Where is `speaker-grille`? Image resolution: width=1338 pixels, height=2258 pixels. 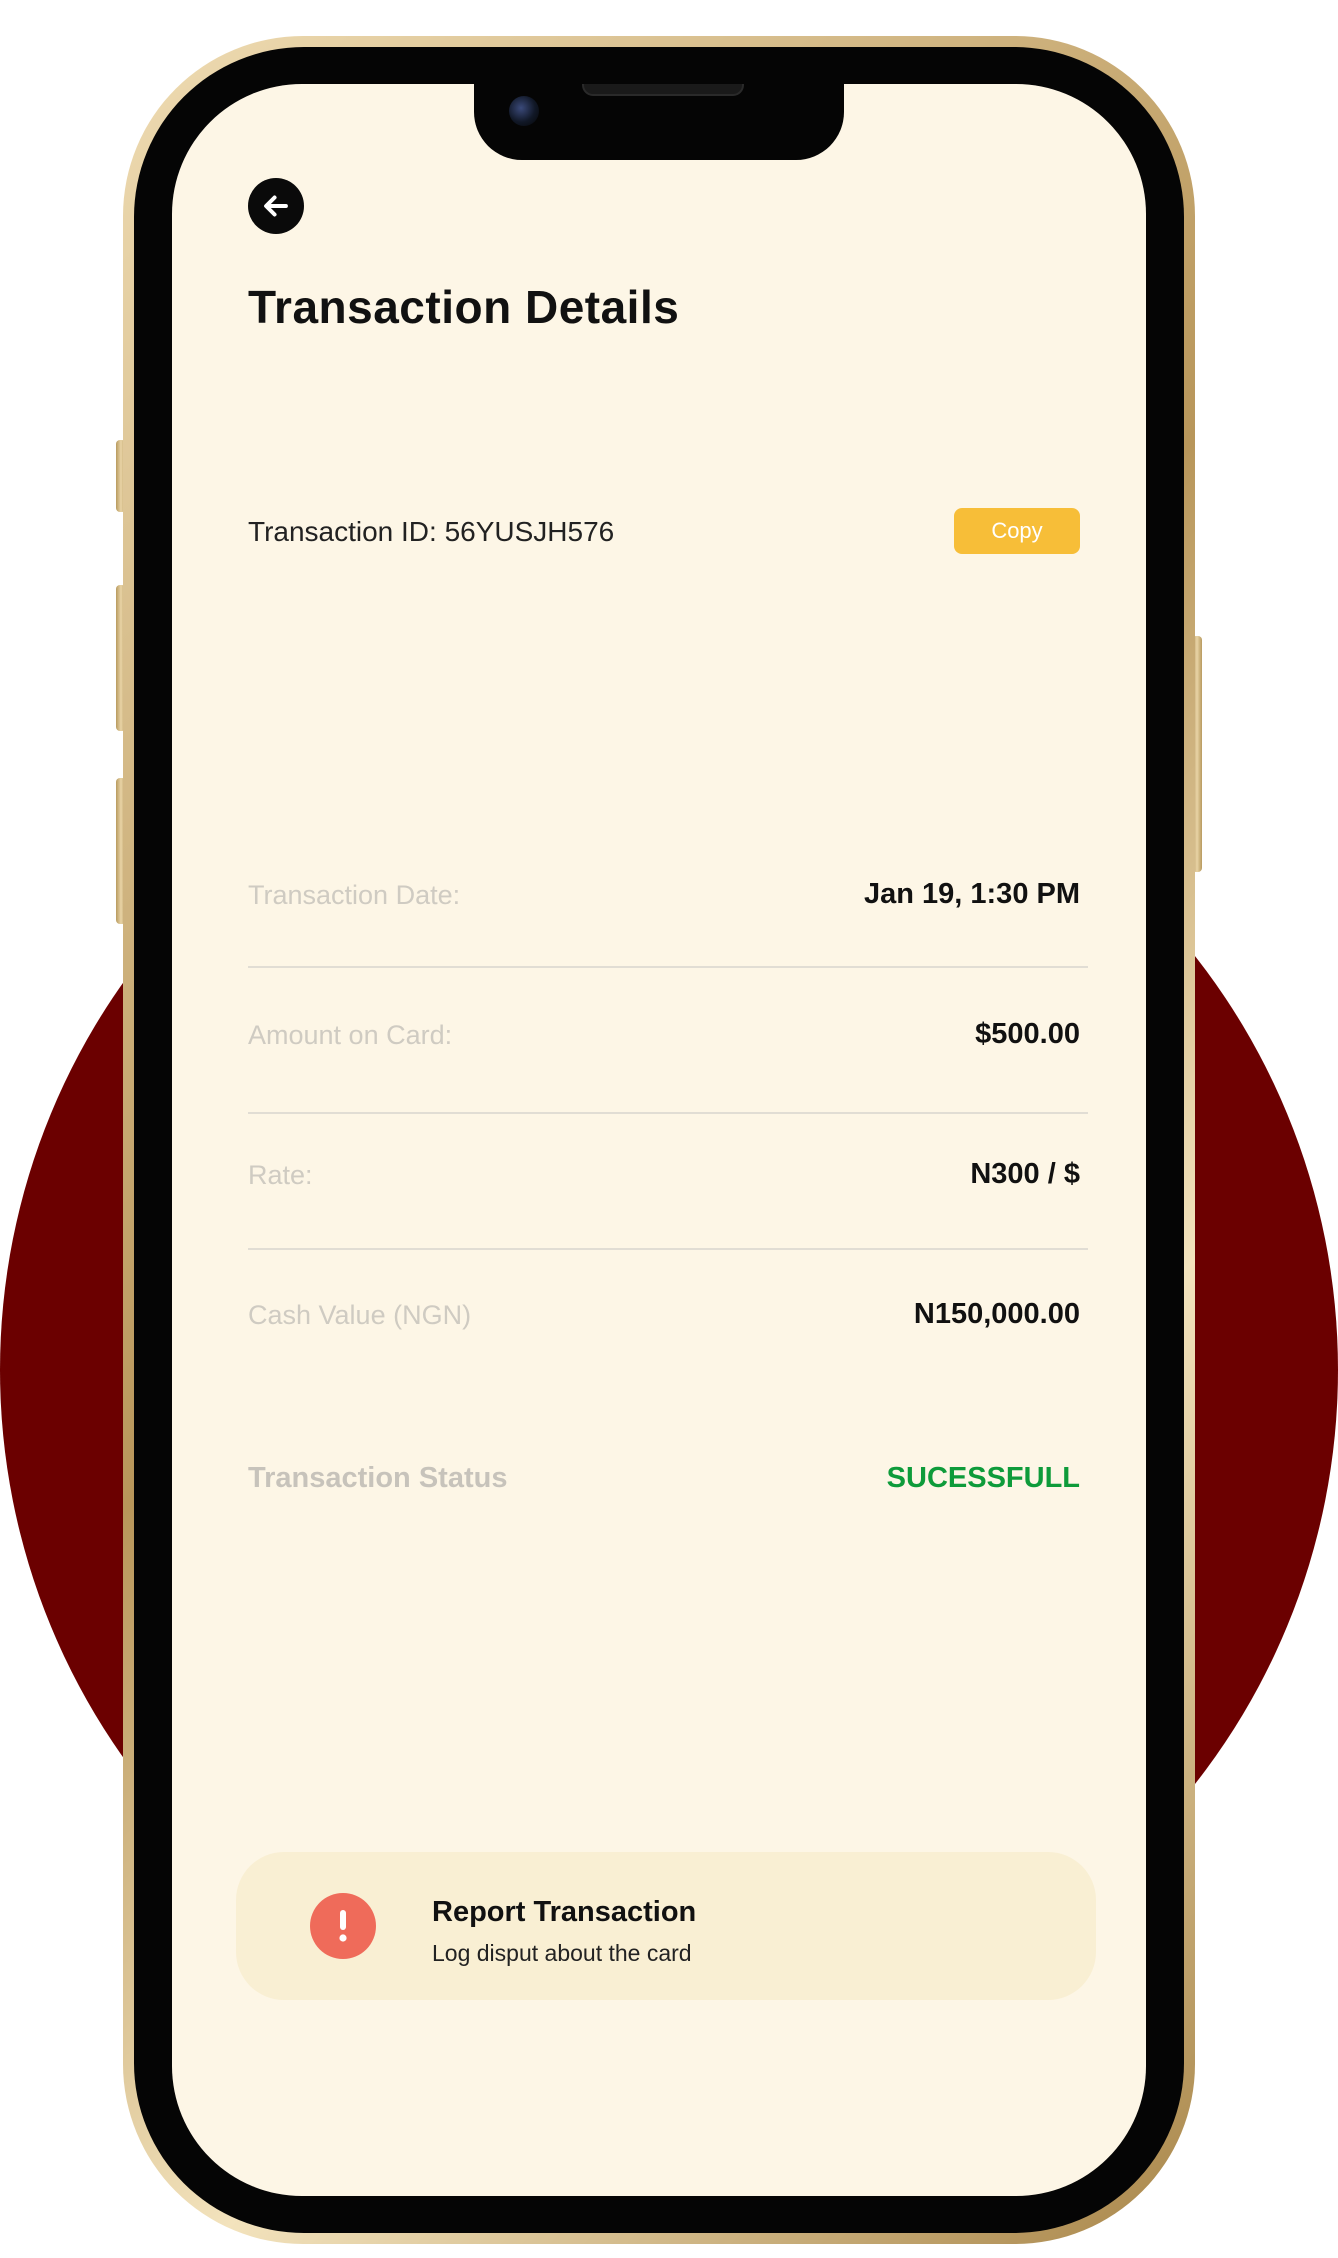
speaker-grille is located at coordinates (663, 90).